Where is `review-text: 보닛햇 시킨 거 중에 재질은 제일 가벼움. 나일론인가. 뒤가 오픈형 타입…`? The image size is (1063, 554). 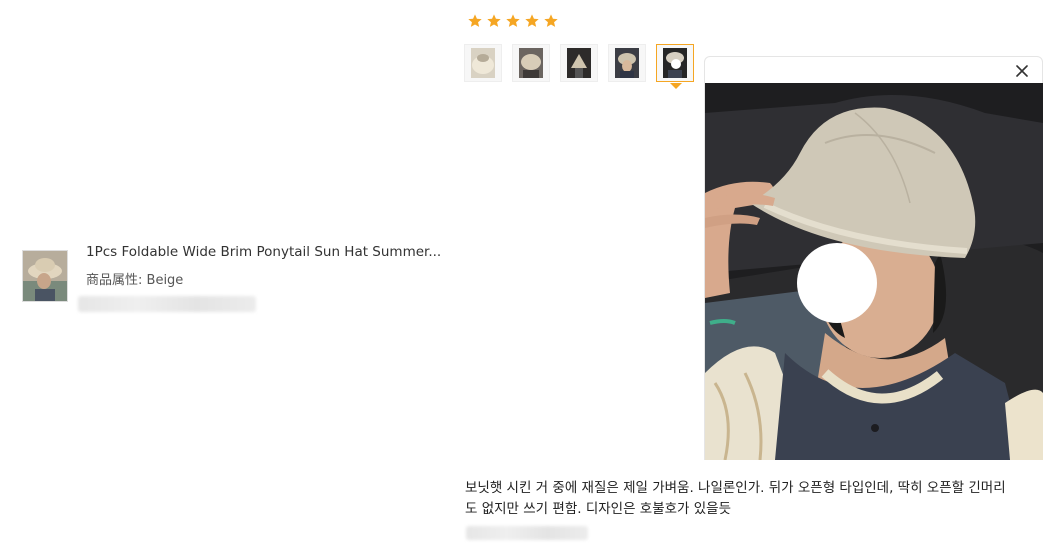 review-text: 보닛햇 시킨 거 중에 재질은 제일 가벼움. 나일론인가. 뒤가 오픈형 타입… is located at coordinates (761, 499).